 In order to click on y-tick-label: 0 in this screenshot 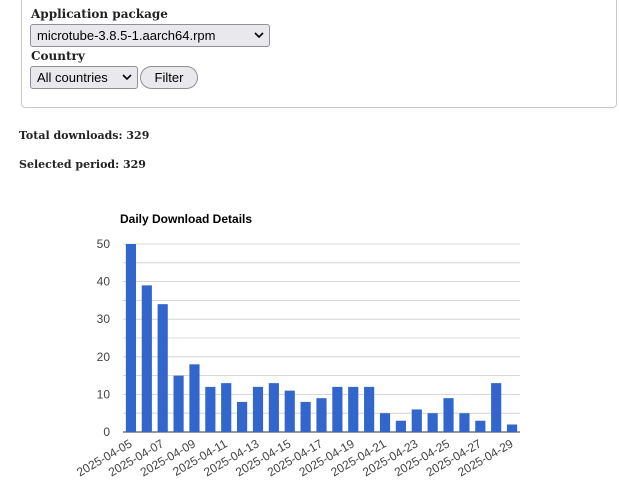, I will do `click(106, 432)`.